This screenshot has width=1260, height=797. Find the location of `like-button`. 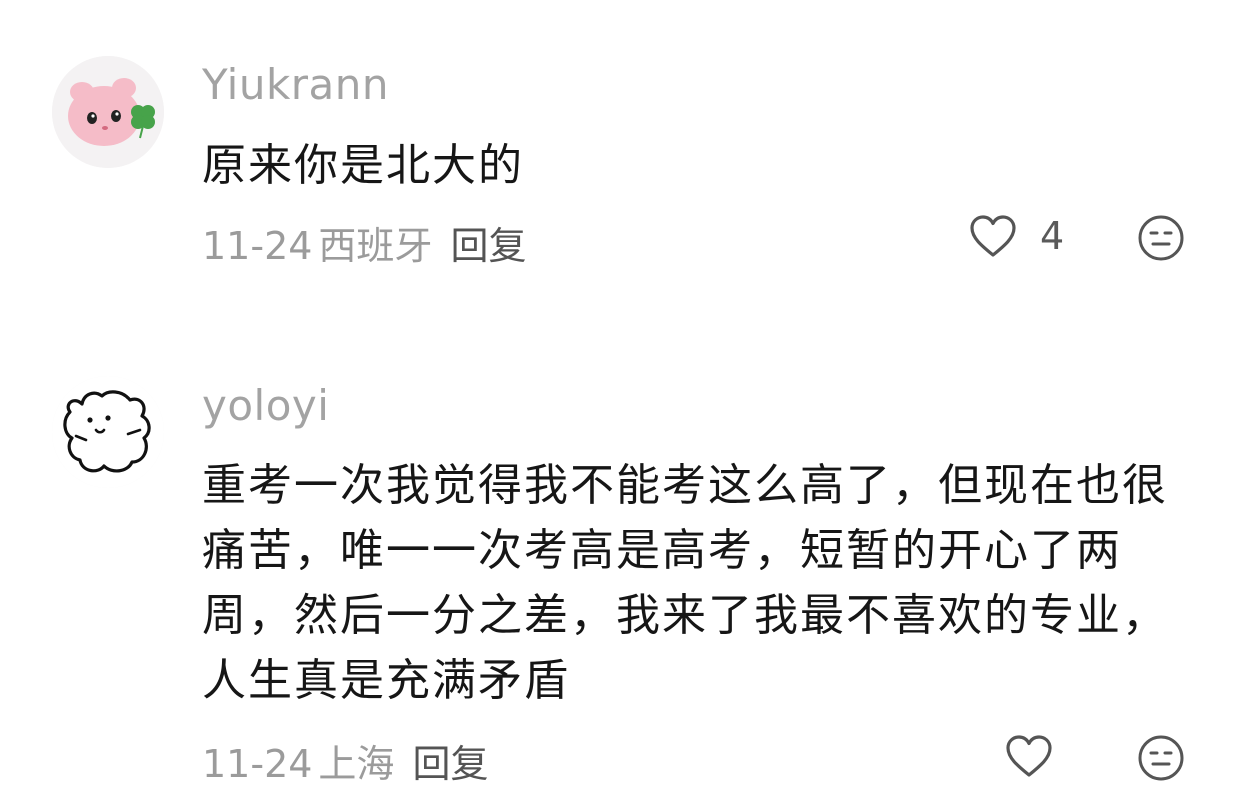

like-button is located at coordinates (1040, 756).